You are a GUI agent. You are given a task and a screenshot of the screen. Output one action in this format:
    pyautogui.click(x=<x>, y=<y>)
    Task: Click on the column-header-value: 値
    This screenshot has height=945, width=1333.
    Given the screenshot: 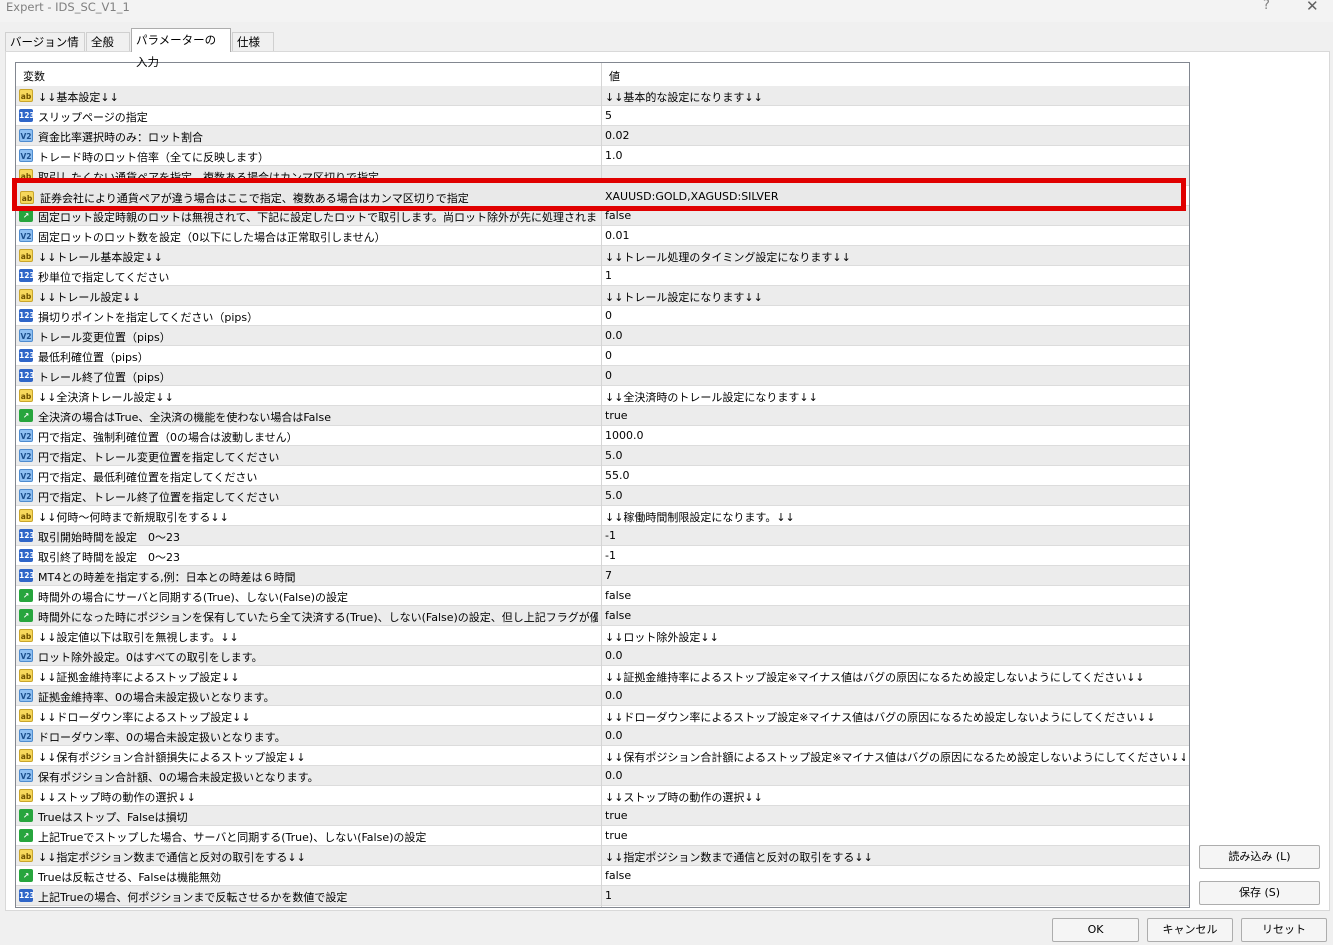 What is the action you would take?
    pyautogui.click(x=614, y=76)
    